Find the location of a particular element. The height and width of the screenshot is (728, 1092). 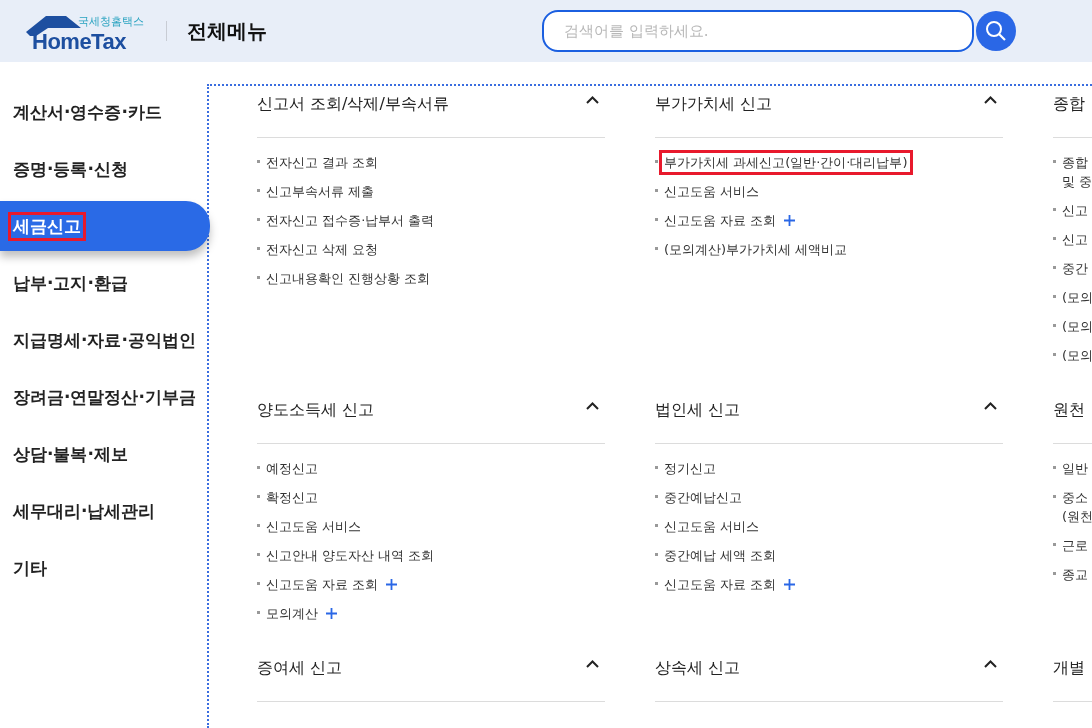

sidebar-item-label: 기타 is located at coordinates (30, 568).